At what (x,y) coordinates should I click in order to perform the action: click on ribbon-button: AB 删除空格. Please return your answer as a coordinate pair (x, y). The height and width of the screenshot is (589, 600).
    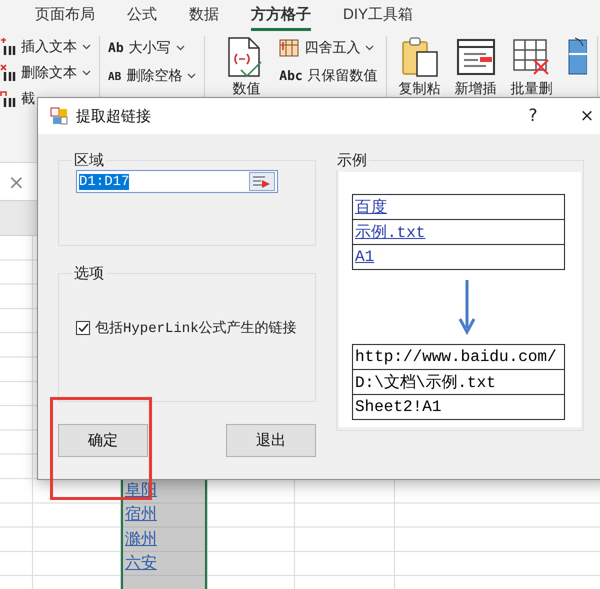
    Looking at the image, I should click on (152, 76).